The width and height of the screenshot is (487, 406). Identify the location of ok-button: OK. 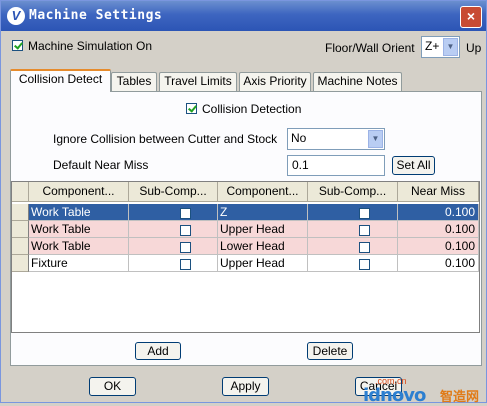
(112, 386).